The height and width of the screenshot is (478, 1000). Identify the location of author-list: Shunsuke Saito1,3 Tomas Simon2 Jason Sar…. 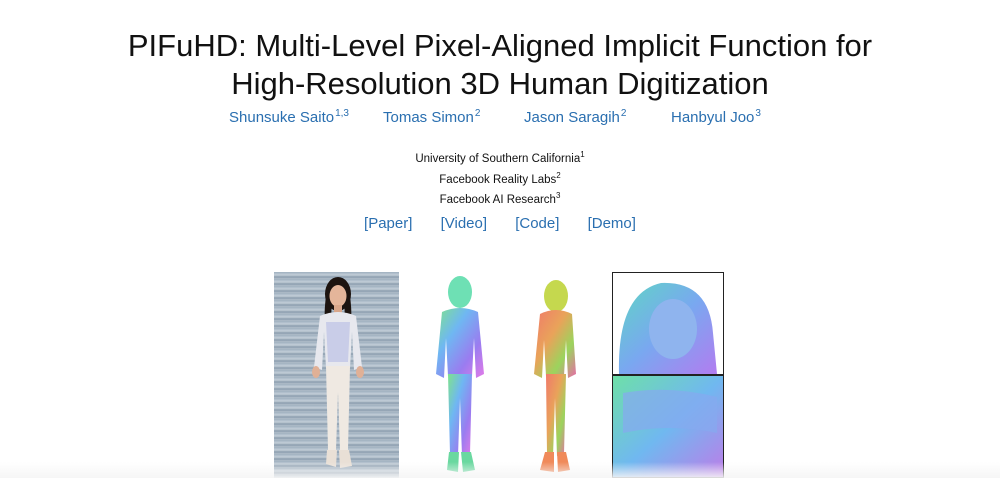
(500, 119).